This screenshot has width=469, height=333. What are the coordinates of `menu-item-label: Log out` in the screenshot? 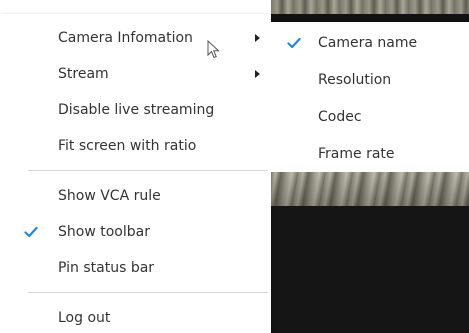 It's located at (84, 318).